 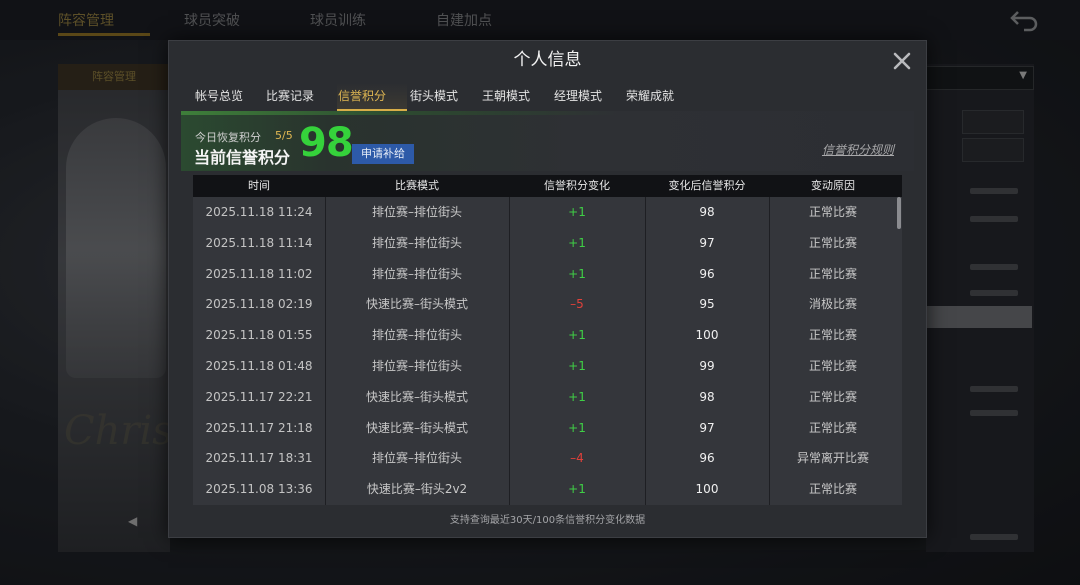 I want to click on table-row: 2025.11.17 18:31 排位赛–排位街头 –4 96 异常离开比赛, so click(x=547, y=458).